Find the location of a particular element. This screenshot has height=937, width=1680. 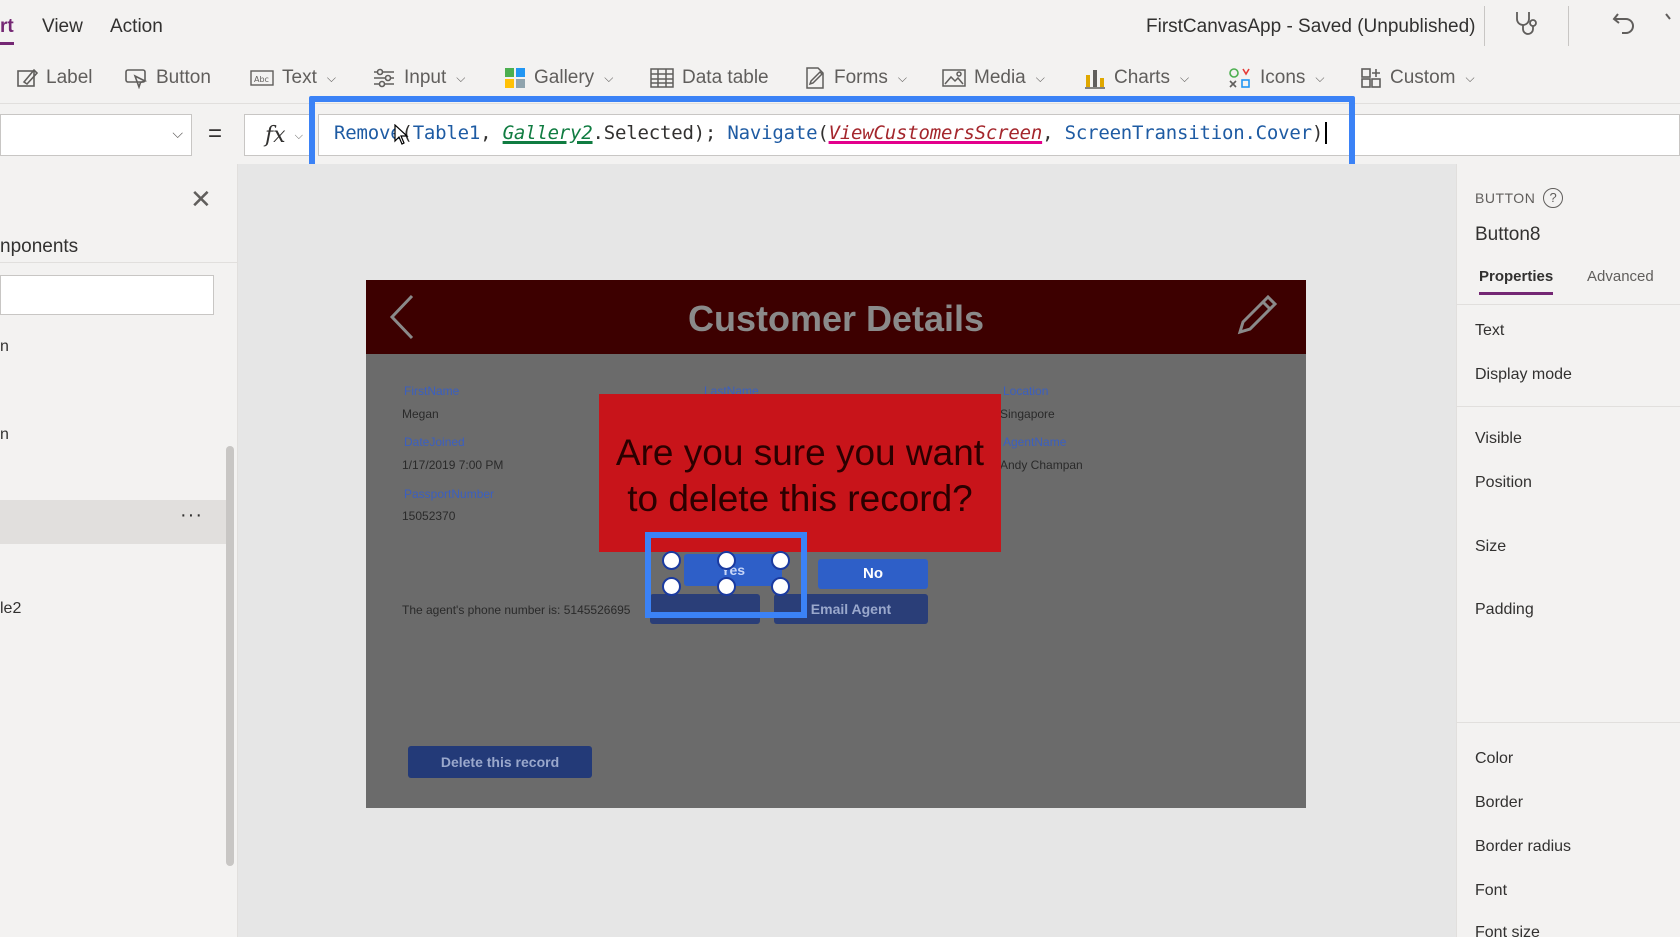

icons-icon is located at coordinates (1240, 78).